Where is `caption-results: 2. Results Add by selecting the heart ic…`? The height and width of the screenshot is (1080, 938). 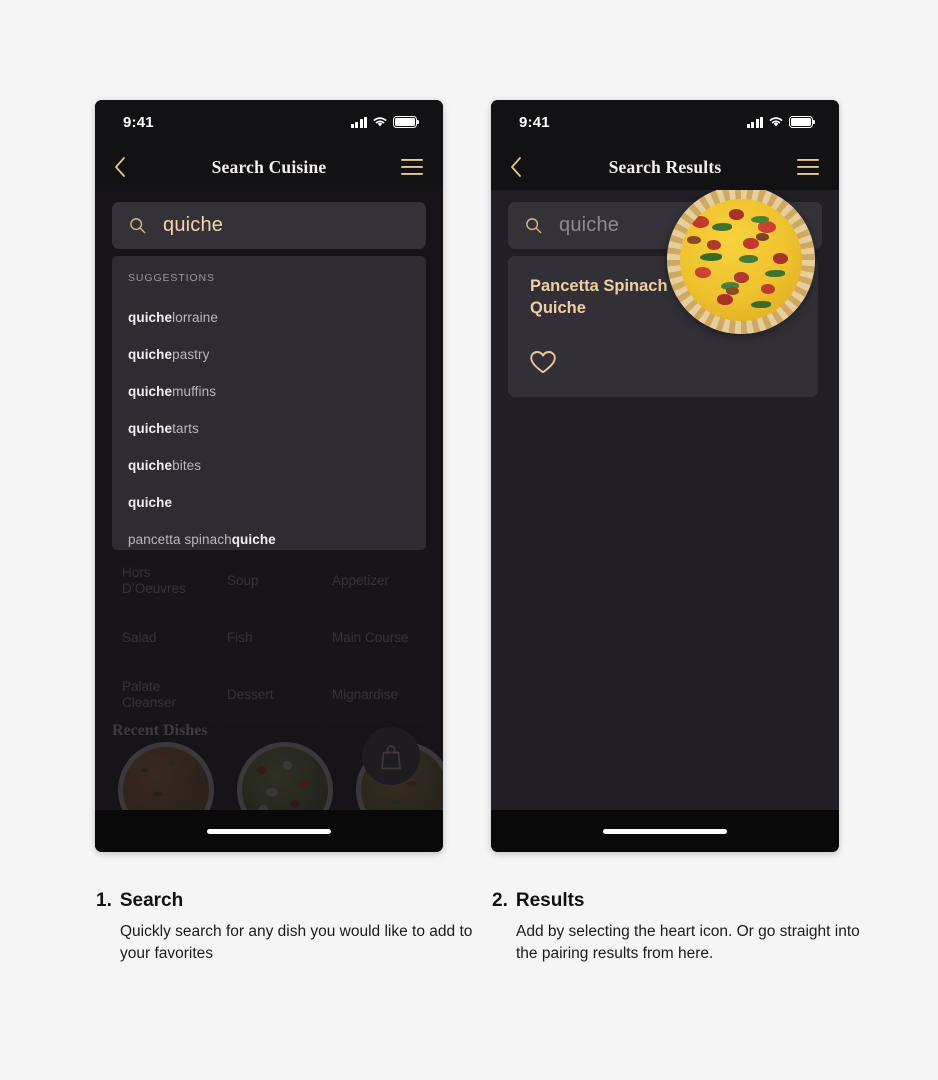
caption-results: 2. Results Add by selecting the heart ic… is located at coordinates (687, 928).